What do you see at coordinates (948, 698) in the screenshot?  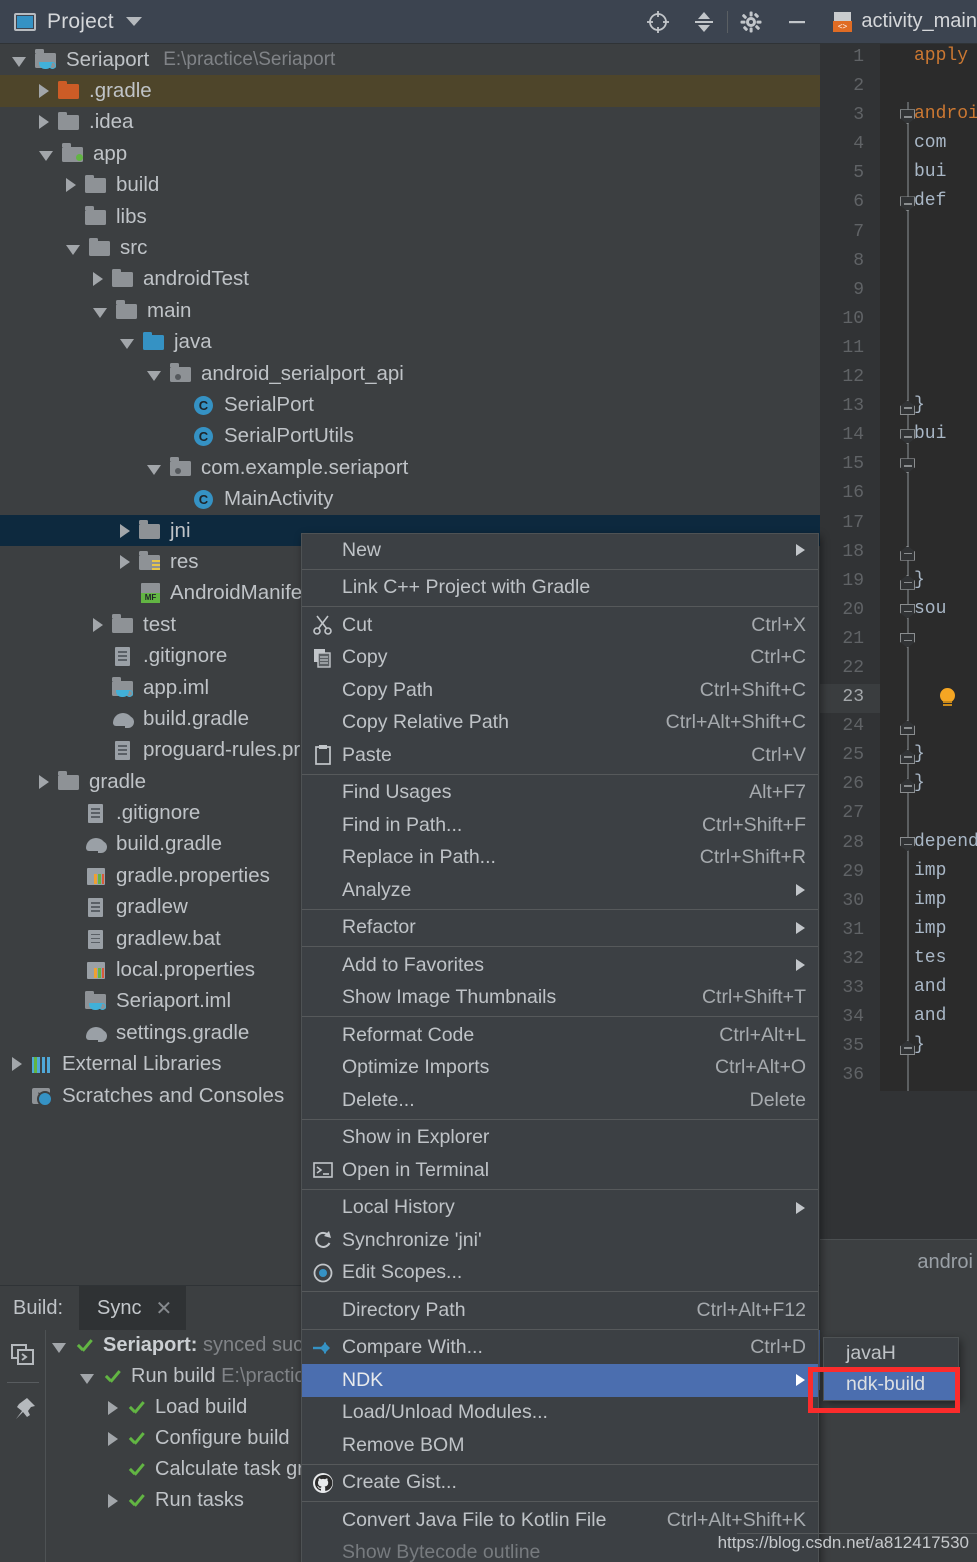 I see `intention-bulb-icon` at bounding box center [948, 698].